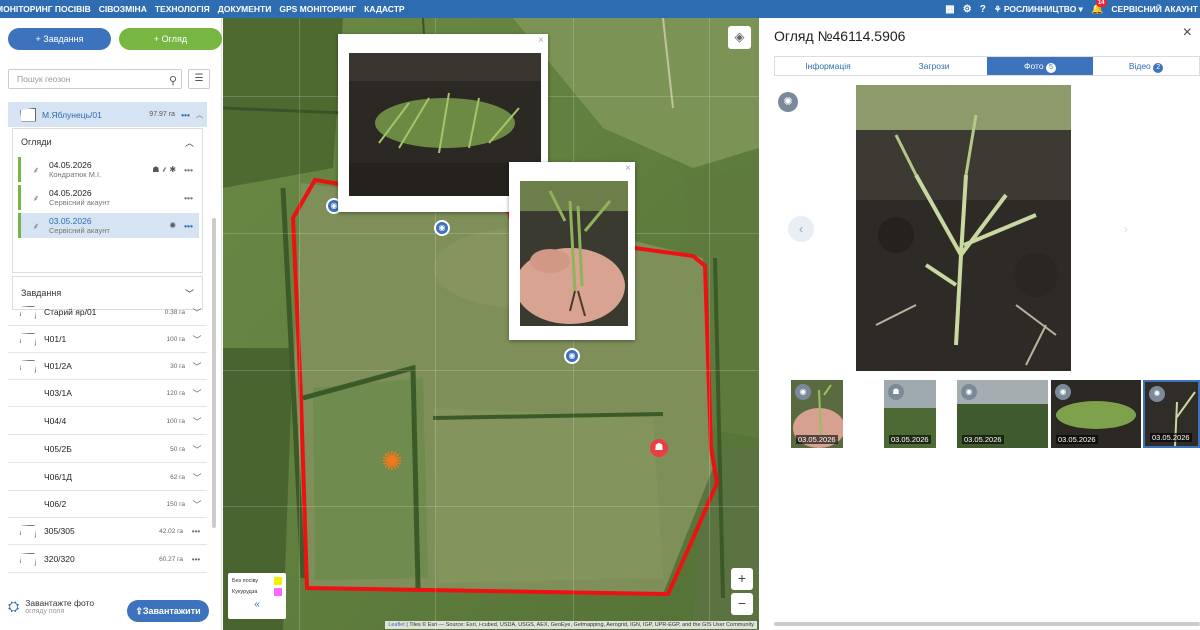 Image resolution: width=1200 pixels, height=630 pixels. What do you see at coordinates (108, 169) in the screenshot?
I see `inspection-item: ⸙ 04.05.2026 Кондратюк М.І. ☗⸙✱ •••` at bounding box center [108, 169].